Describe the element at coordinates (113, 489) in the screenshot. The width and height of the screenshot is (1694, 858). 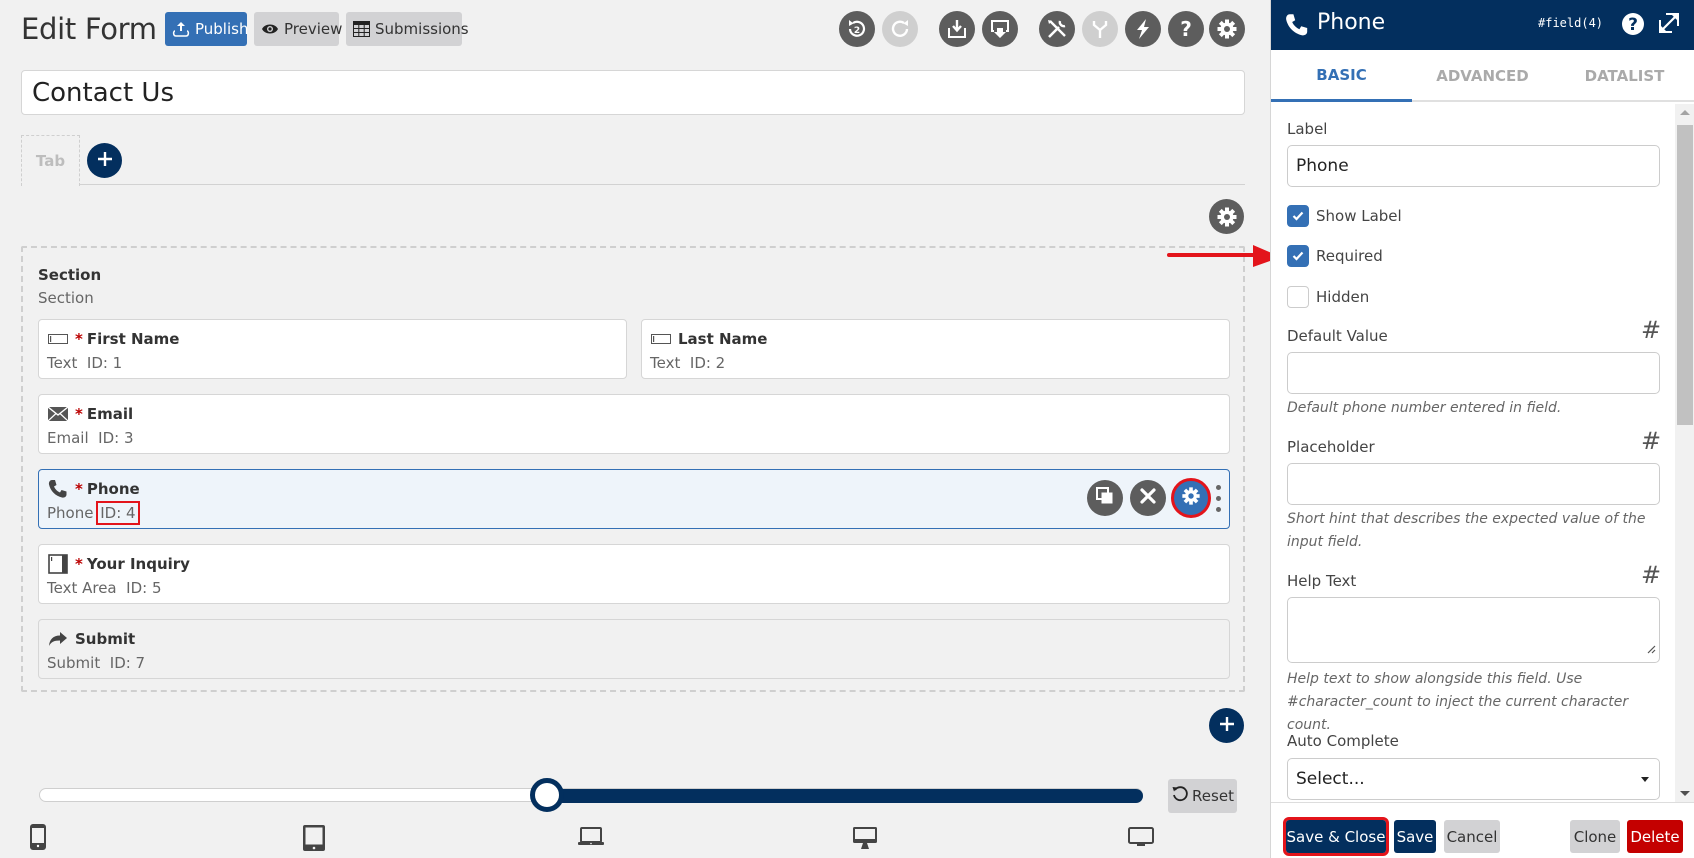
I see `field-label: Phone` at that location.